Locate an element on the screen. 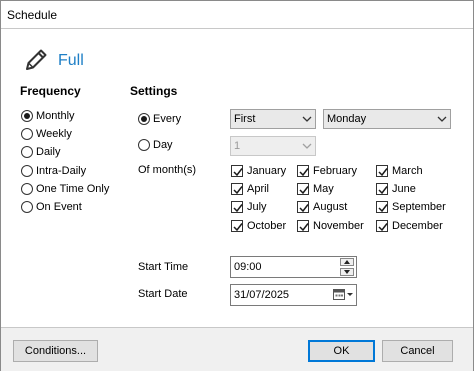 This screenshot has height=371, width=474. month-checkbox-march: March is located at coordinates (399, 171).